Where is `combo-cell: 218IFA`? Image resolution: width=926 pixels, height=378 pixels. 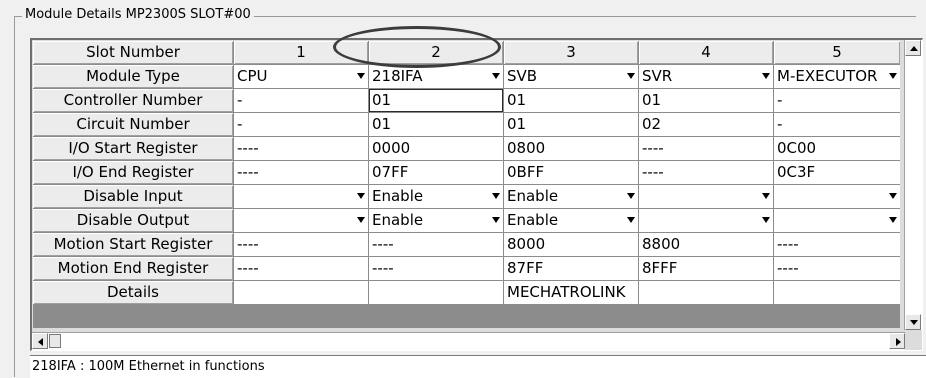 combo-cell: 218IFA is located at coordinates (436, 76).